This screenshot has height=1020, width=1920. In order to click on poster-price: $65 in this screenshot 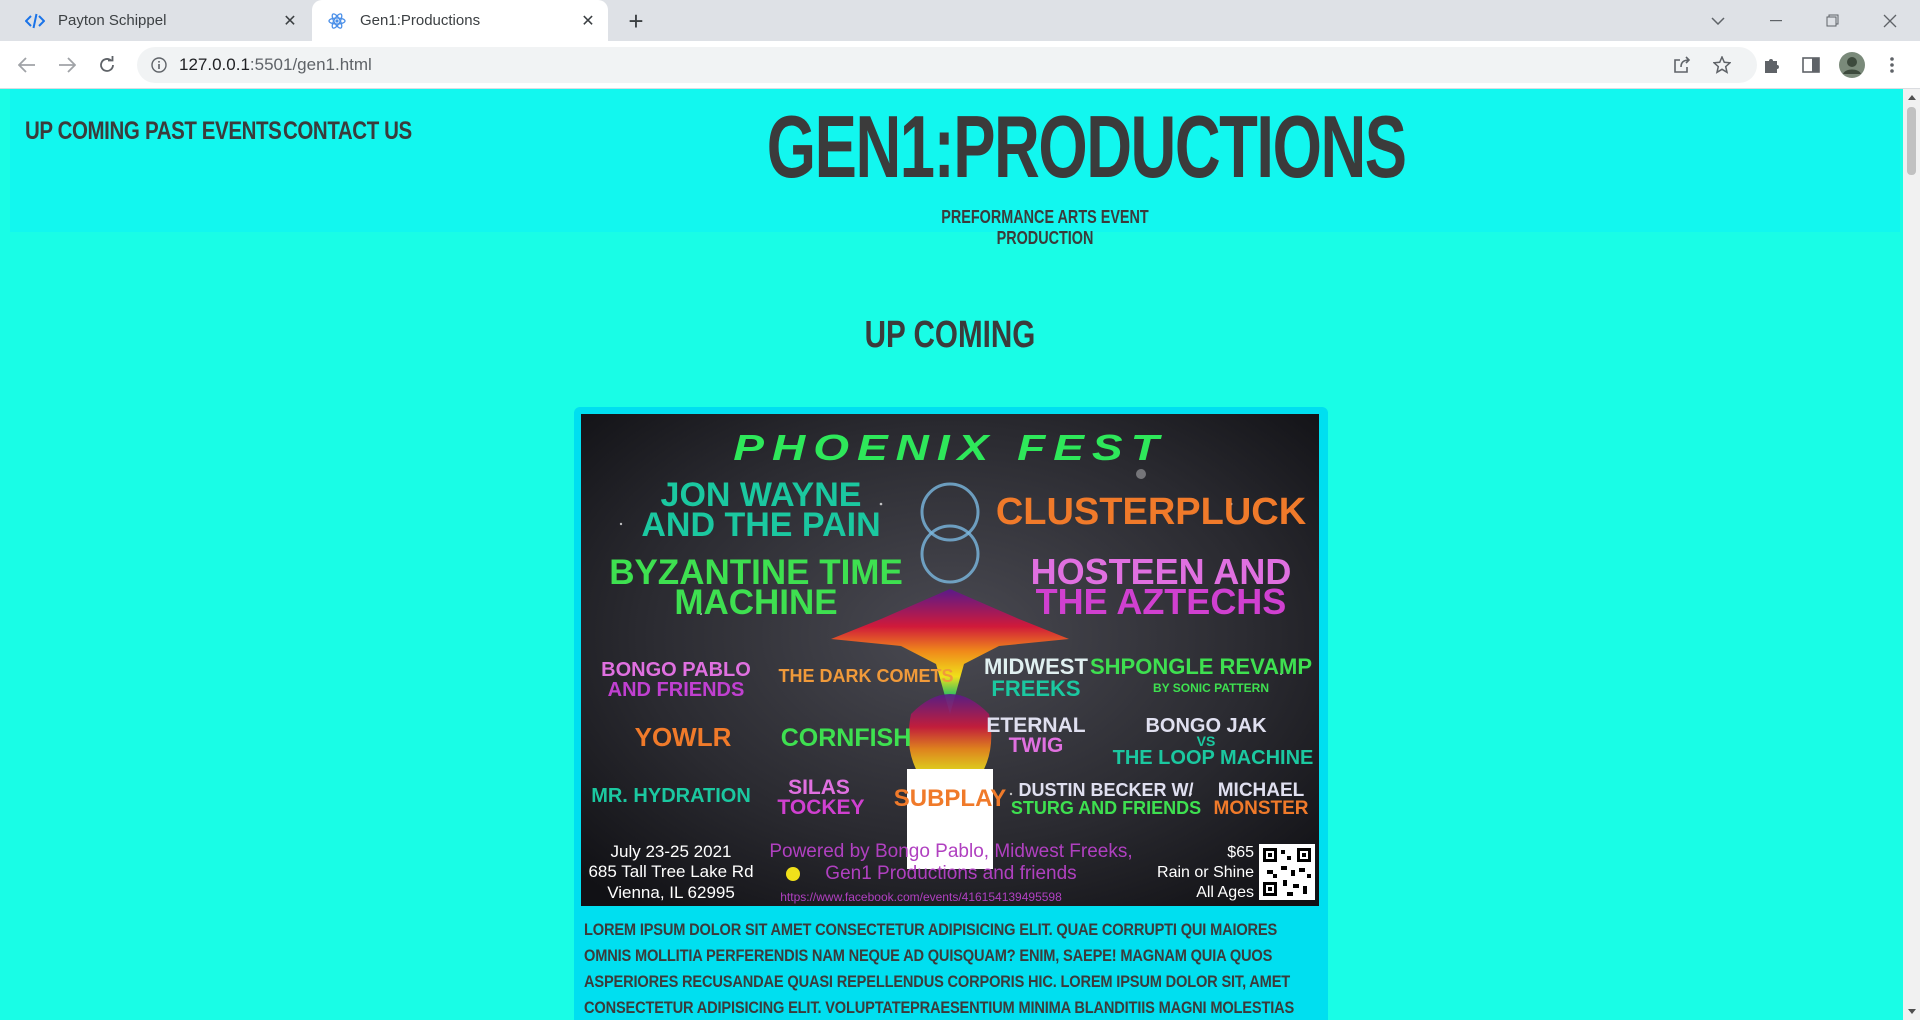, I will do `click(1240, 852)`.